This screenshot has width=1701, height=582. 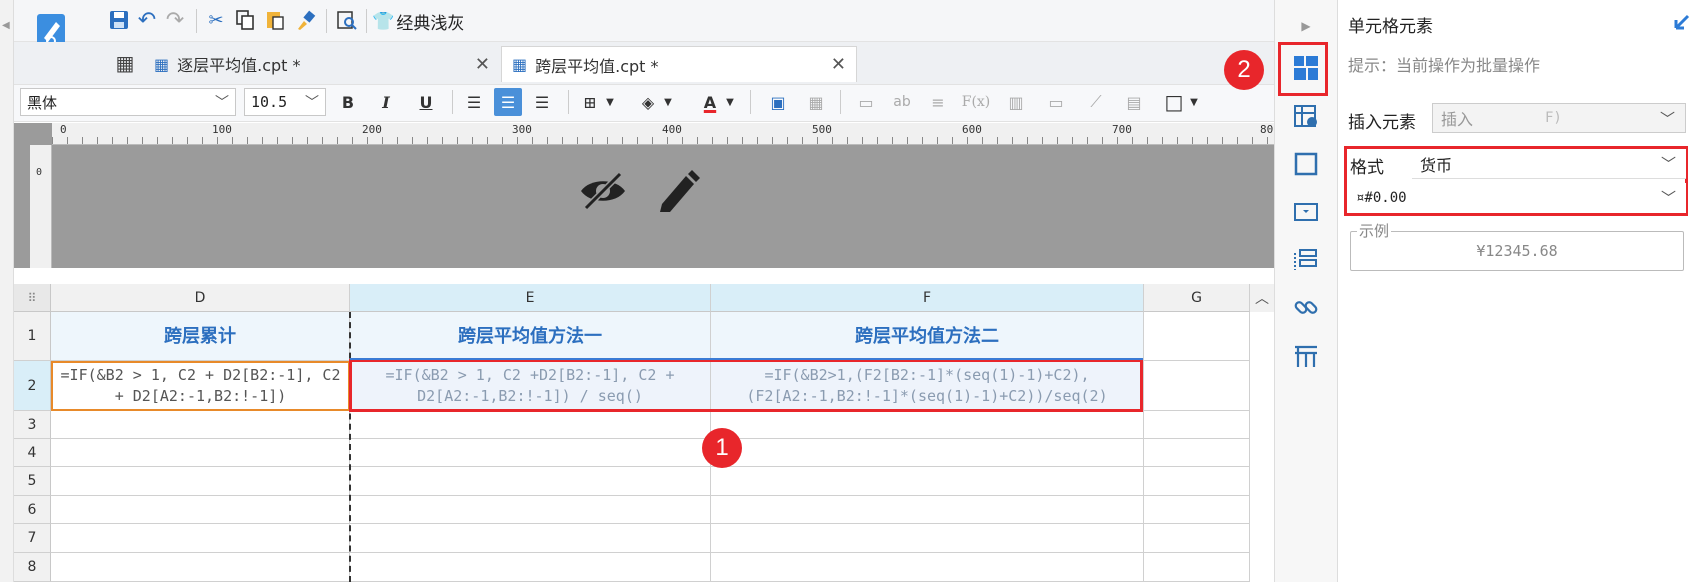 I want to click on redo-icon: ↷, so click(x=175, y=20).